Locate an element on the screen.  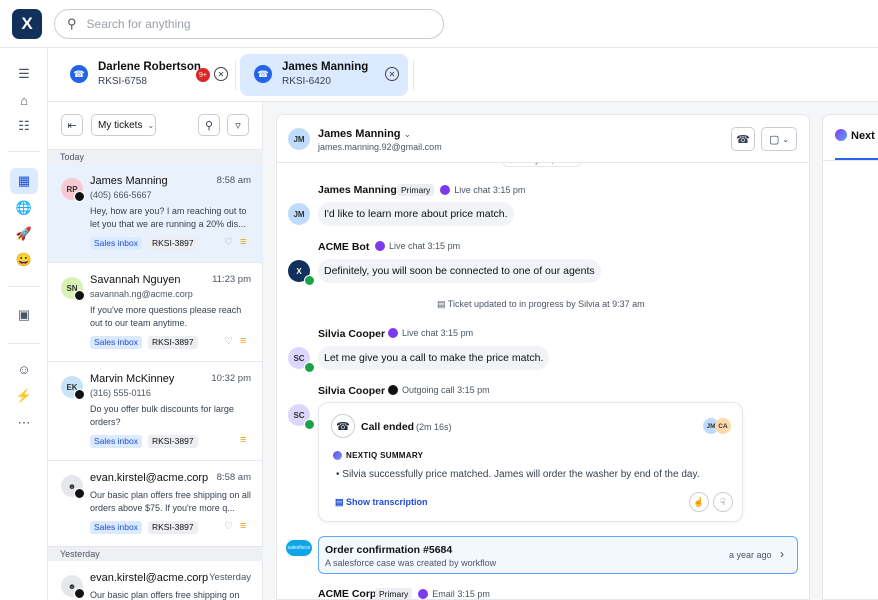
thumbs-up-icon: ☝ is located at coordinates (699, 502).